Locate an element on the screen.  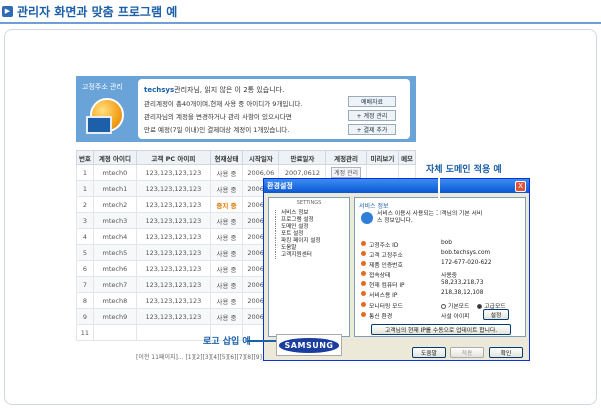
settings-tree-item: 포트 설정 is located at coordinates (309, 234).